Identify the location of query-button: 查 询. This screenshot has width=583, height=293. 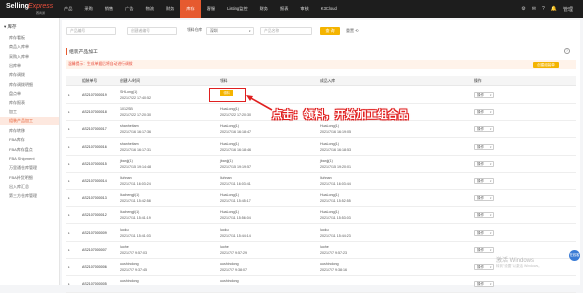
(330, 31).